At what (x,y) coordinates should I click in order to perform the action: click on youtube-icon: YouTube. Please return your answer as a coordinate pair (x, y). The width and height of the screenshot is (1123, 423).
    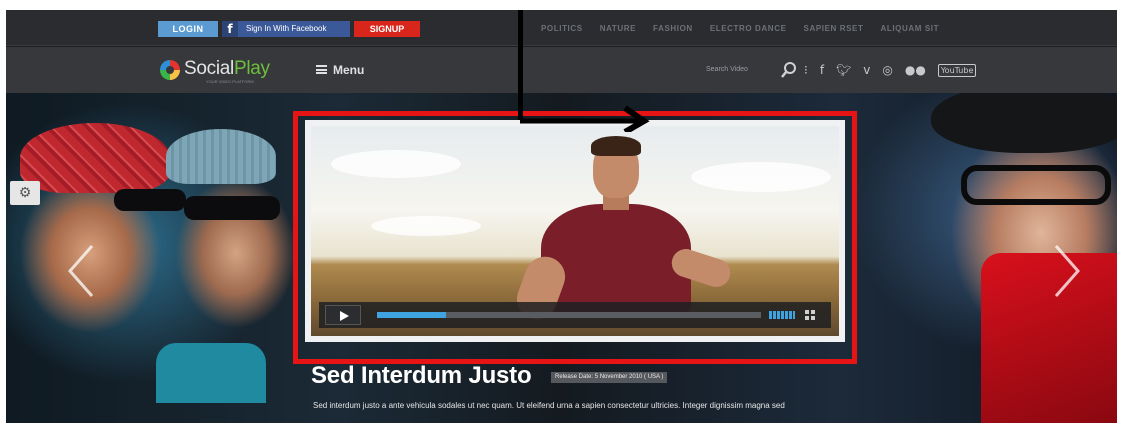
    Looking at the image, I should click on (957, 70).